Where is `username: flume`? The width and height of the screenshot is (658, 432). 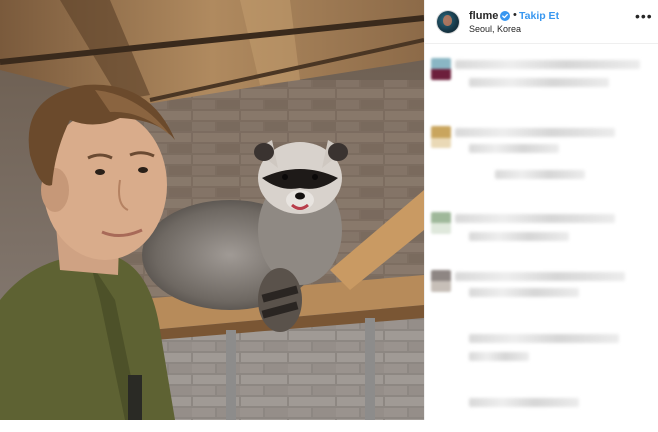
username: flume is located at coordinates (483, 16).